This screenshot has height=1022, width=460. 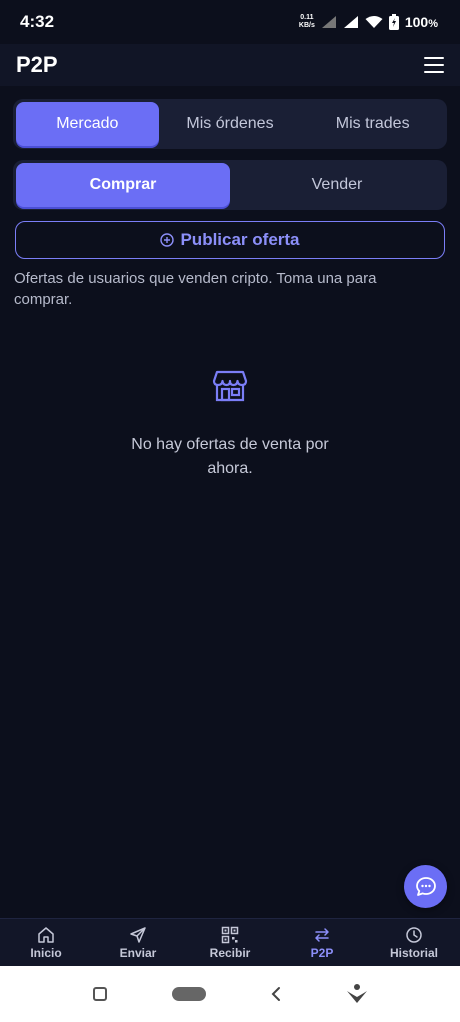 What do you see at coordinates (46, 952) in the screenshot?
I see `nav-label: Inicio` at bounding box center [46, 952].